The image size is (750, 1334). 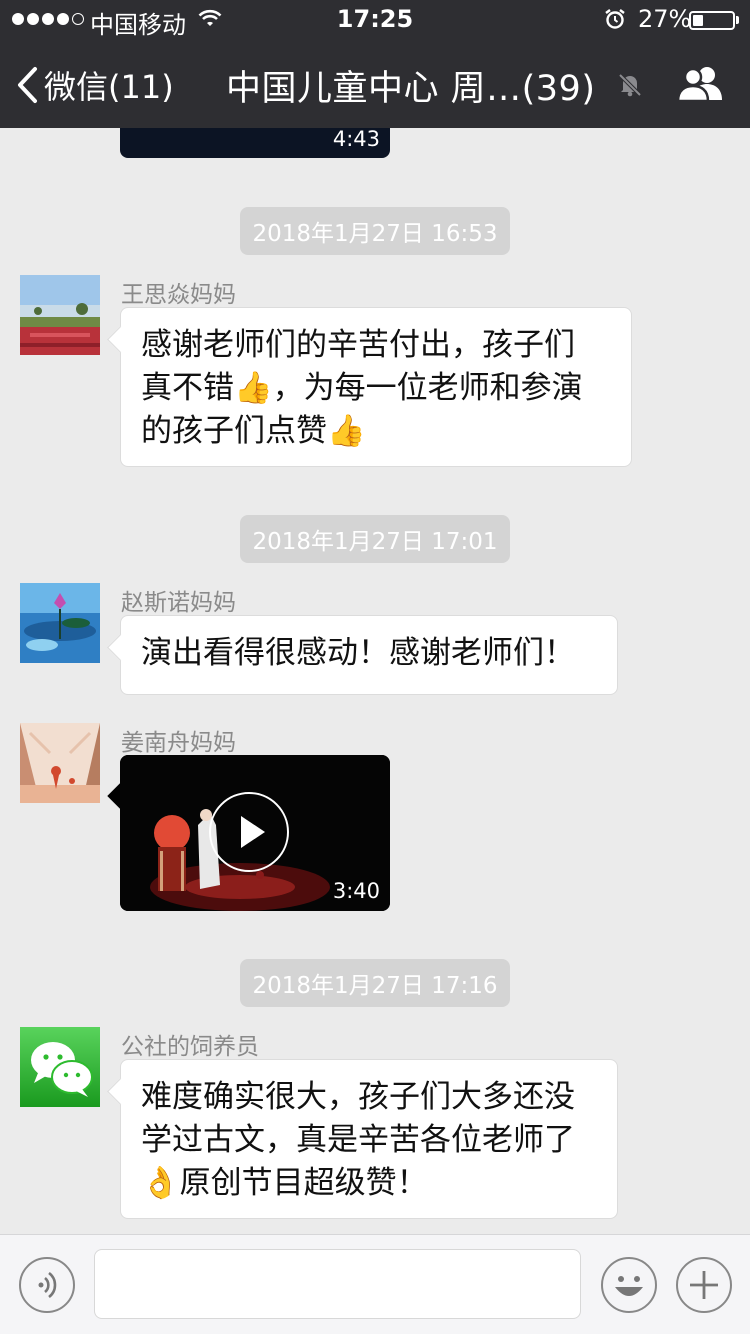 What do you see at coordinates (190, 1047) in the screenshot?
I see `sender-name: 公社的饲养员` at bounding box center [190, 1047].